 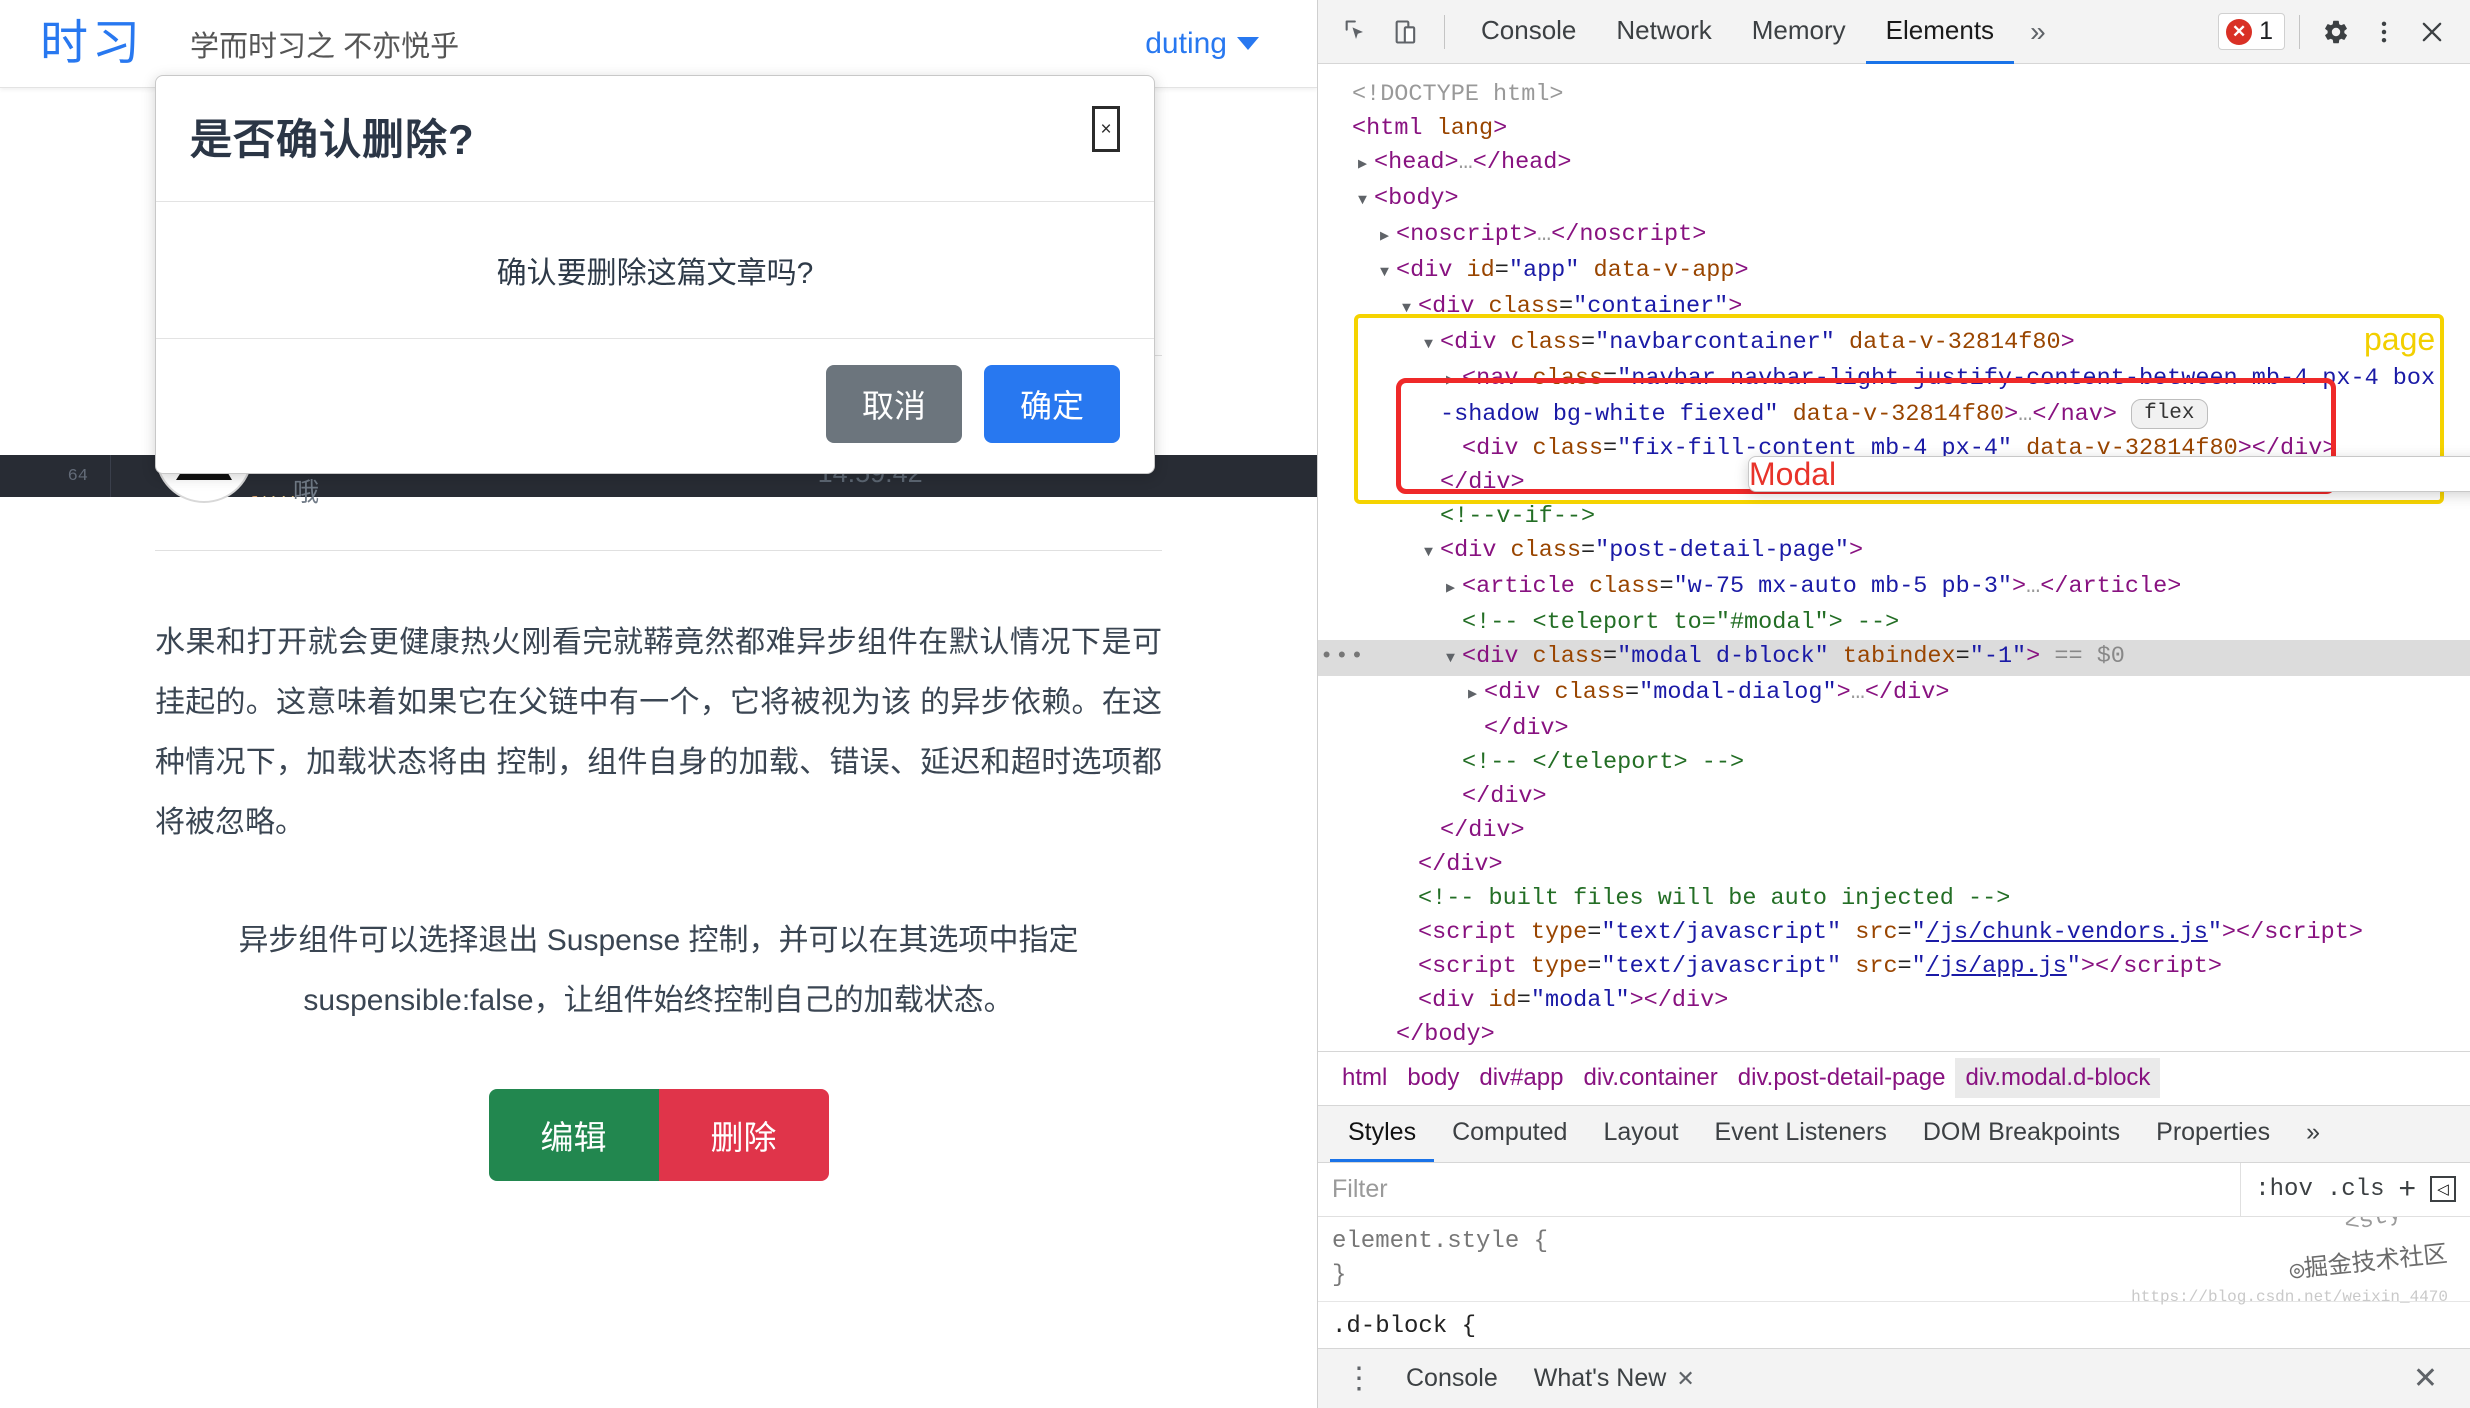 I want to click on modal-close-button: ×, so click(x=1106, y=129).